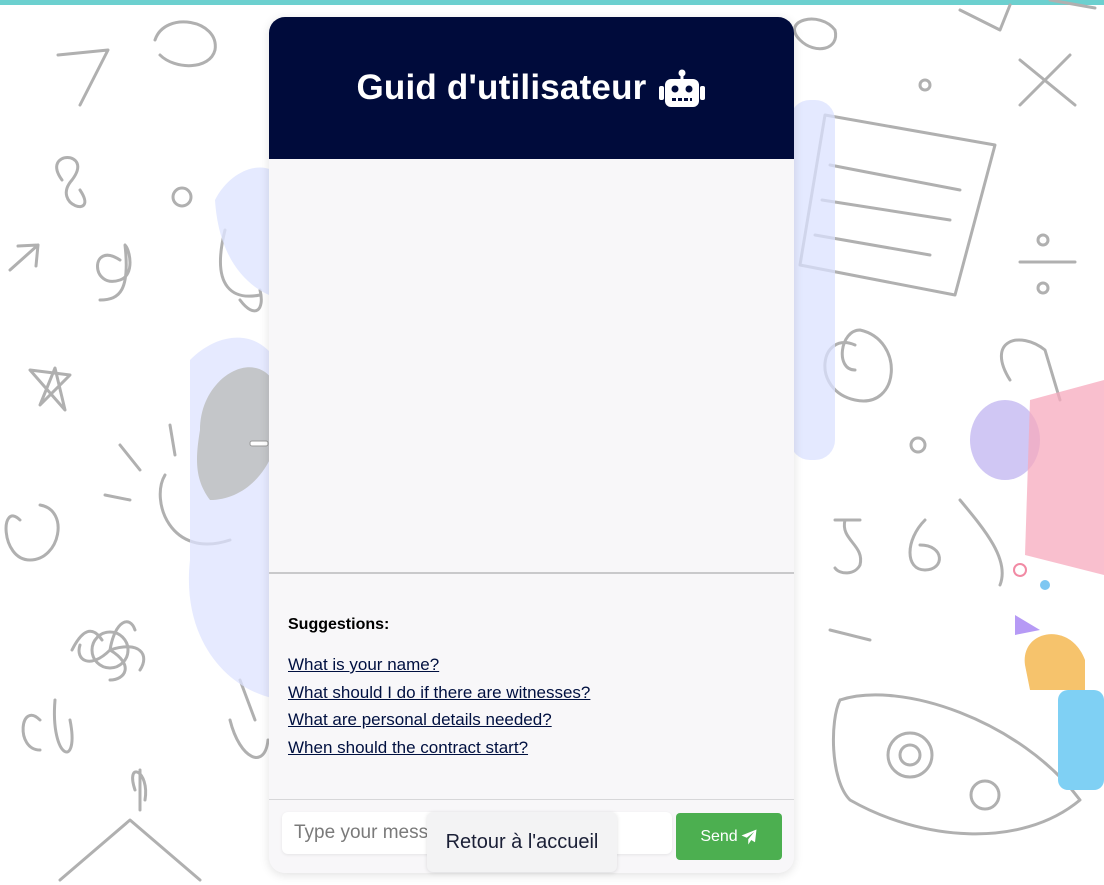 This screenshot has height=885, width=1104. What do you see at coordinates (339, 624) in the screenshot?
I see `suggestions-title: Suggestions:` at bounding box center [339, 624].